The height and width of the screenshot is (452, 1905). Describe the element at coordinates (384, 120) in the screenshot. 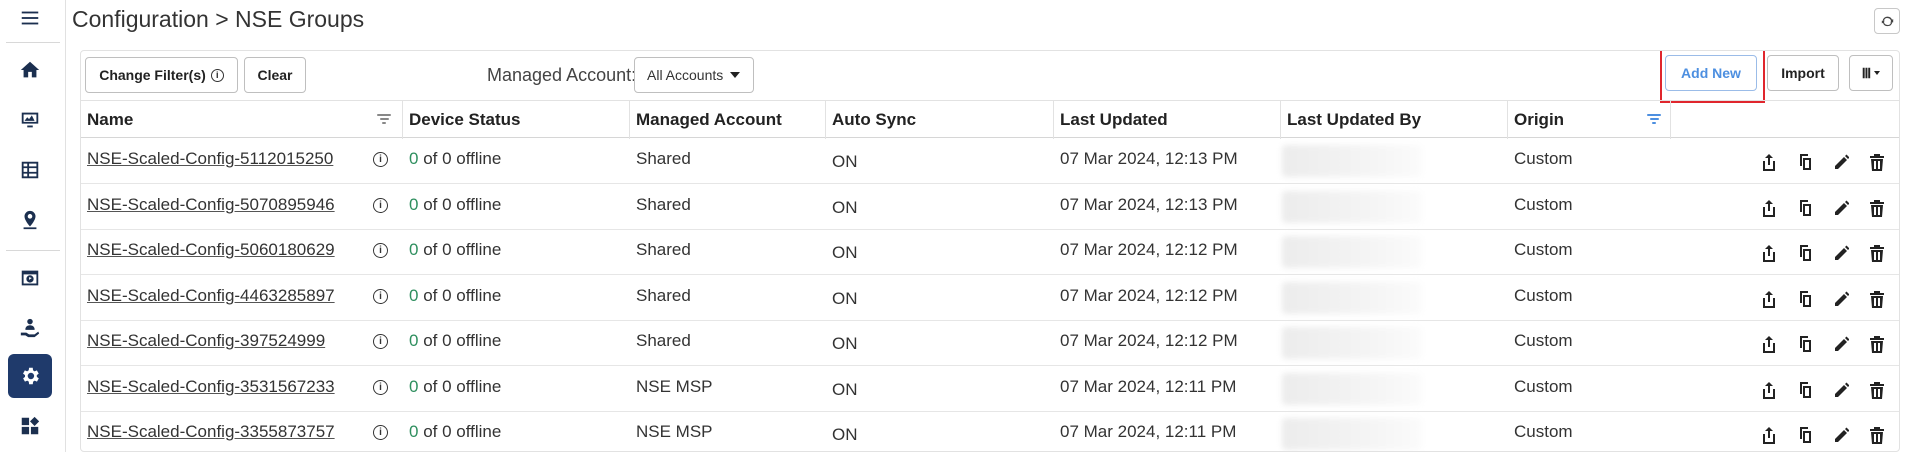

I see `filter-icon` at that location.